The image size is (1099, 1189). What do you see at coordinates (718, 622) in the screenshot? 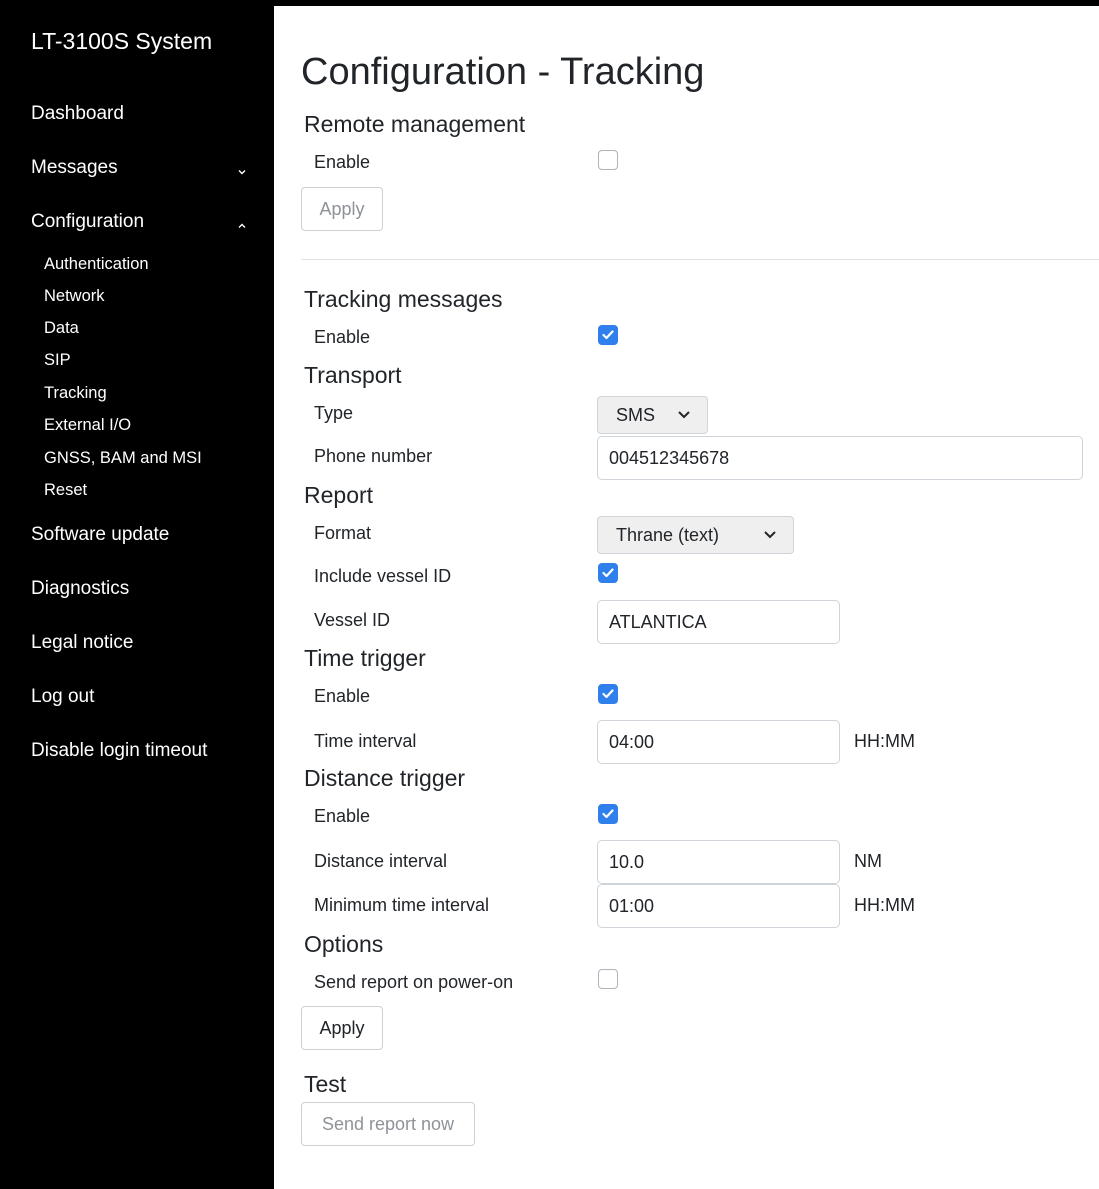
I see `vessel-id-input` at bounding box center [718, 622].